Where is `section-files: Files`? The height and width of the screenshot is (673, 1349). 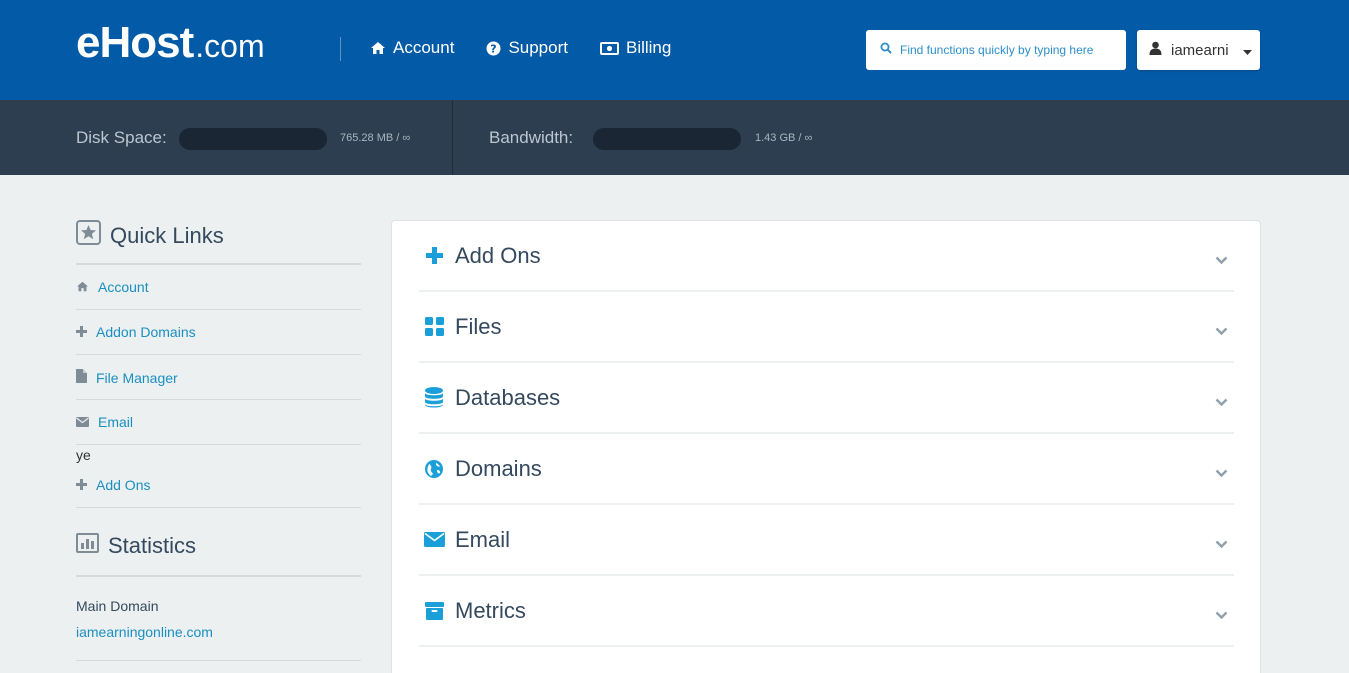
section-files: Files is located at coordinates (826, 327).